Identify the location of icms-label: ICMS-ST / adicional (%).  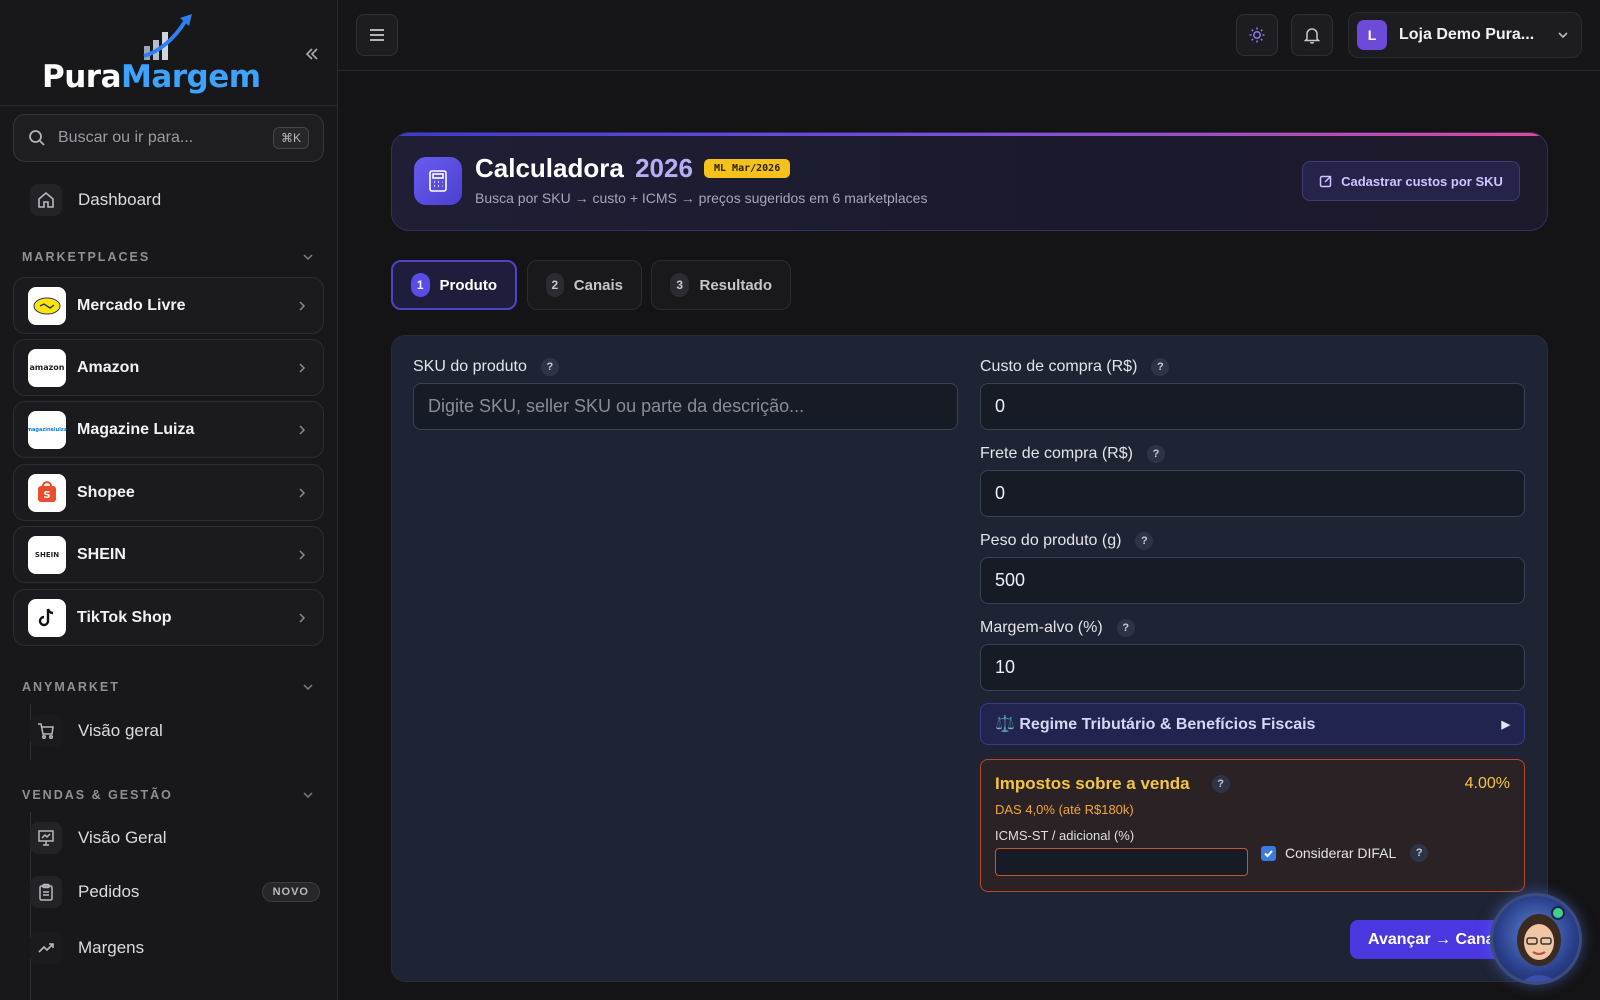
(1065, 835).